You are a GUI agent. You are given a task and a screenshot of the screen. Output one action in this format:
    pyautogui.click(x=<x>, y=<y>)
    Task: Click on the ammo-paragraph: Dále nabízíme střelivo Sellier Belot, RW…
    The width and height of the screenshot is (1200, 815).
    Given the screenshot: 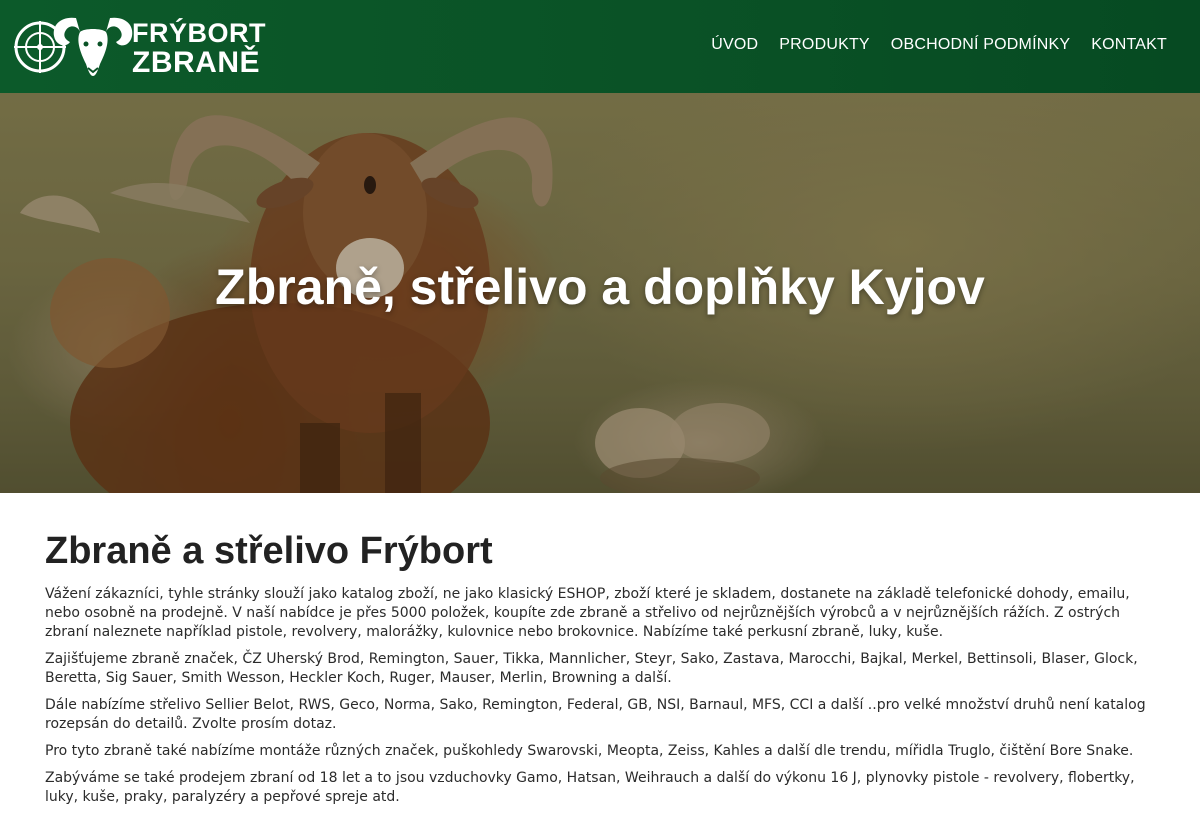 What is the action you would take?
    pyautogui.click(x=595, y=714)
    